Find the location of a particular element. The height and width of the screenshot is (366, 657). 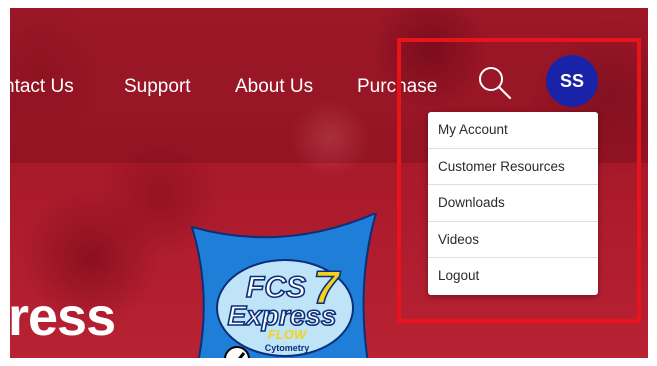

user-avatar-button: SS is located at coordinates (572, 81).